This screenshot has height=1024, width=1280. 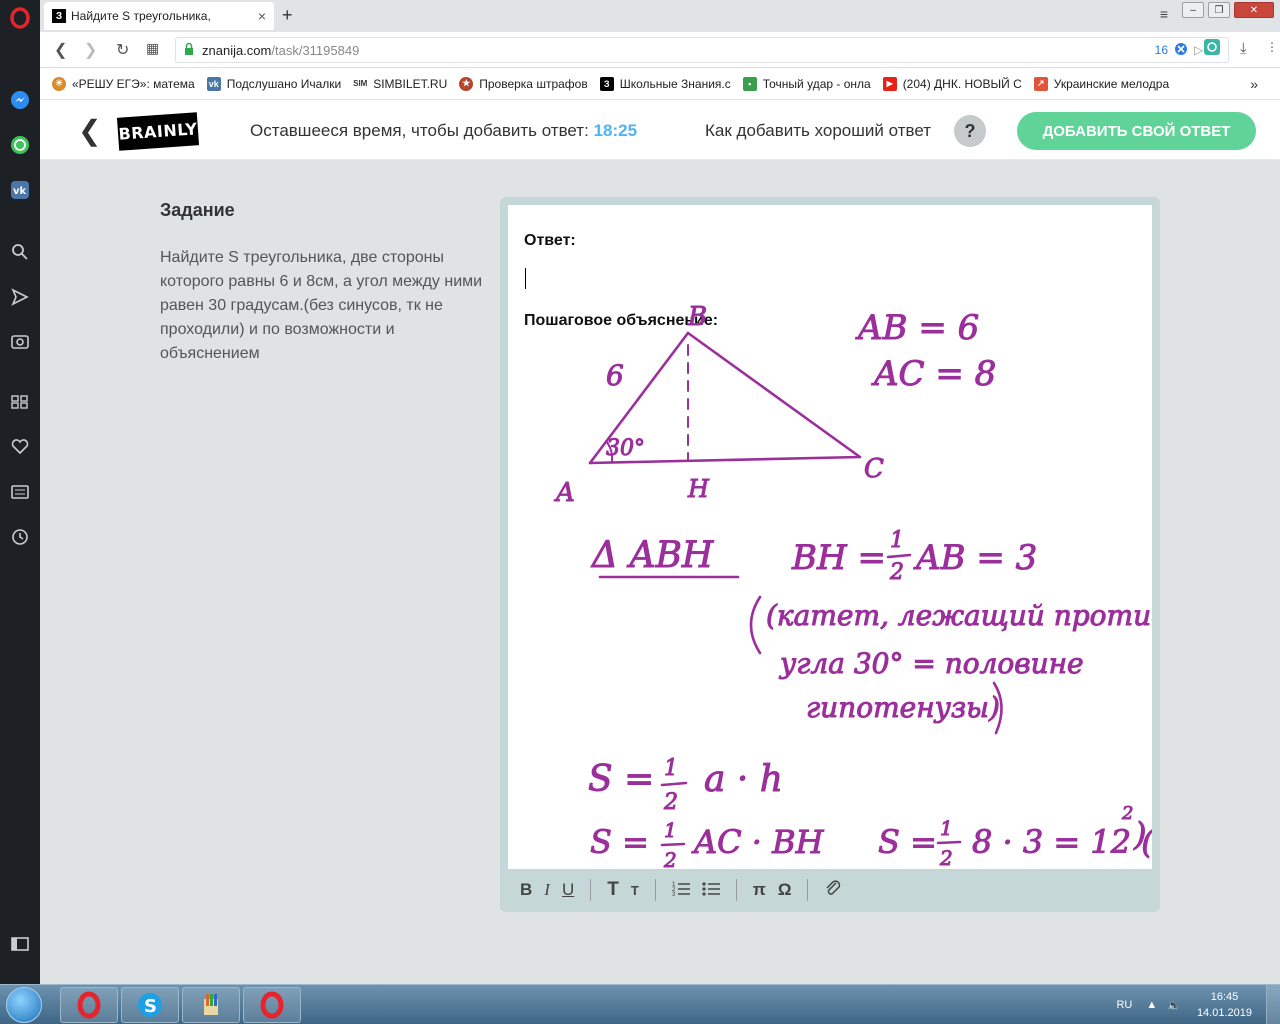 I want to click on omega-button: Ω, so click(x=785, y=890).